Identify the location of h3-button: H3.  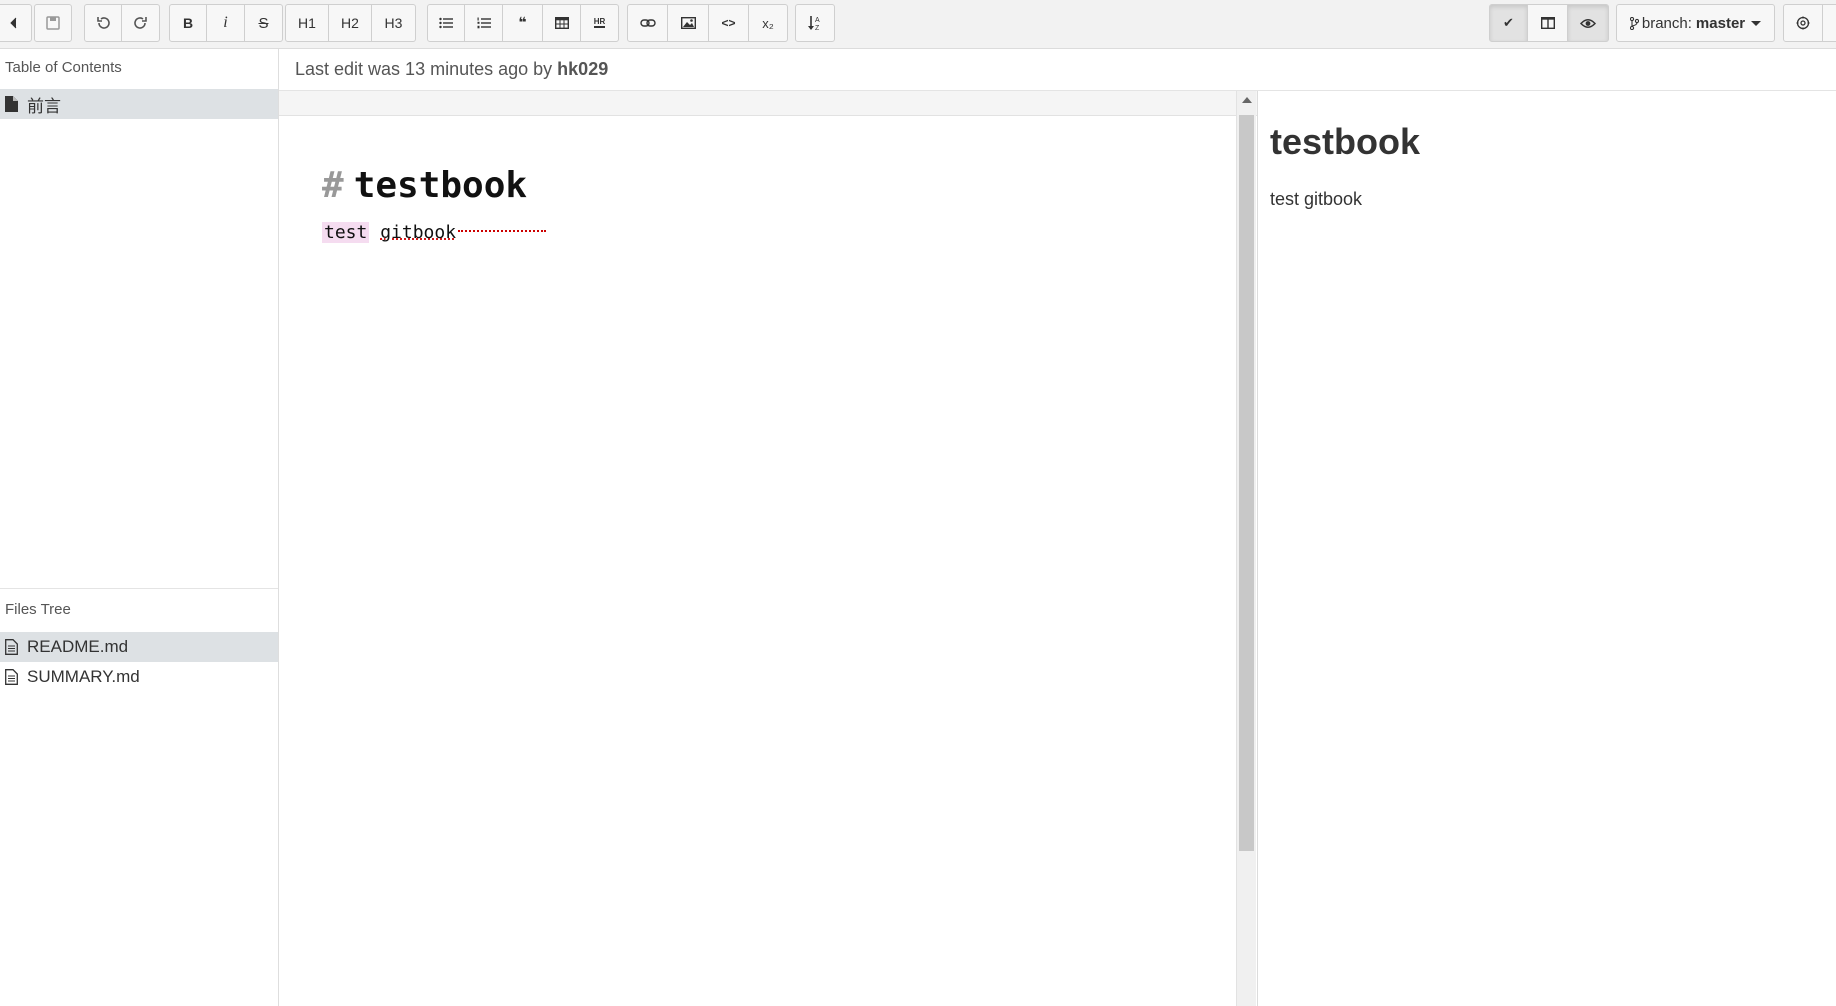
(394, 23).